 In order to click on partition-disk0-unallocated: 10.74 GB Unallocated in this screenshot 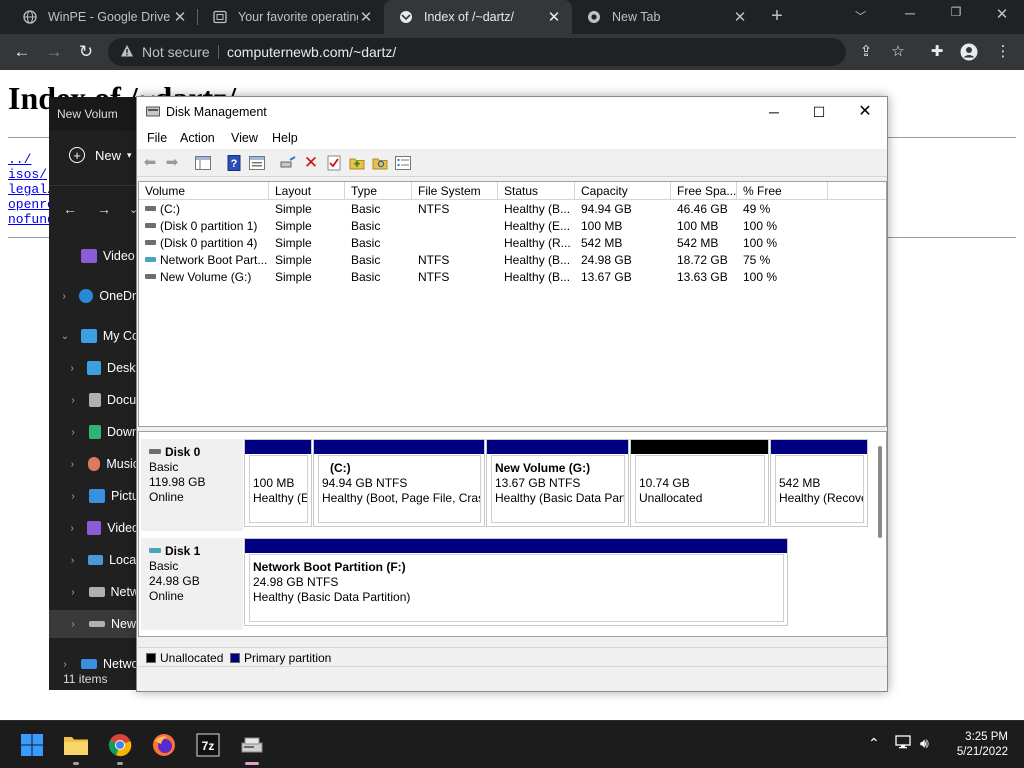, I will do `click(699, 483)`.